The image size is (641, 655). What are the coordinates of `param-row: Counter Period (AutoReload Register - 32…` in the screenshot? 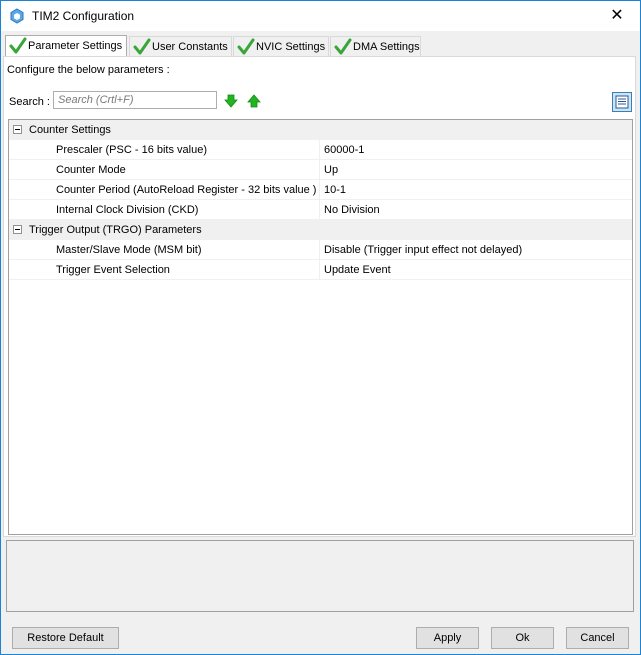 It's located at (320, 190).